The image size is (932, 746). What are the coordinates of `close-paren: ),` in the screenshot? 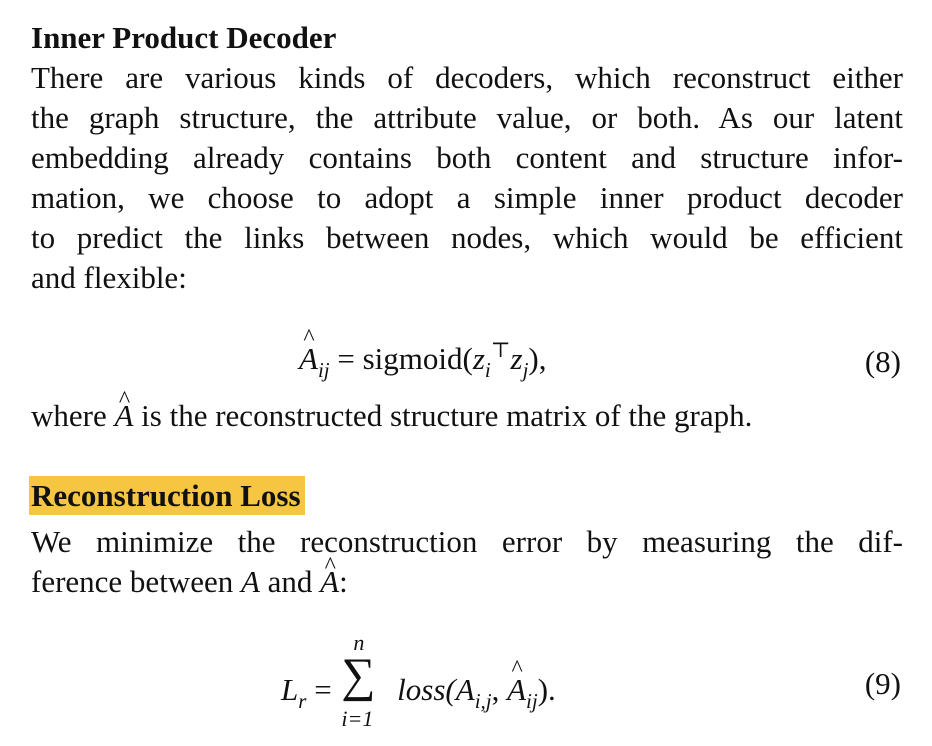 It's located at (537, 358).